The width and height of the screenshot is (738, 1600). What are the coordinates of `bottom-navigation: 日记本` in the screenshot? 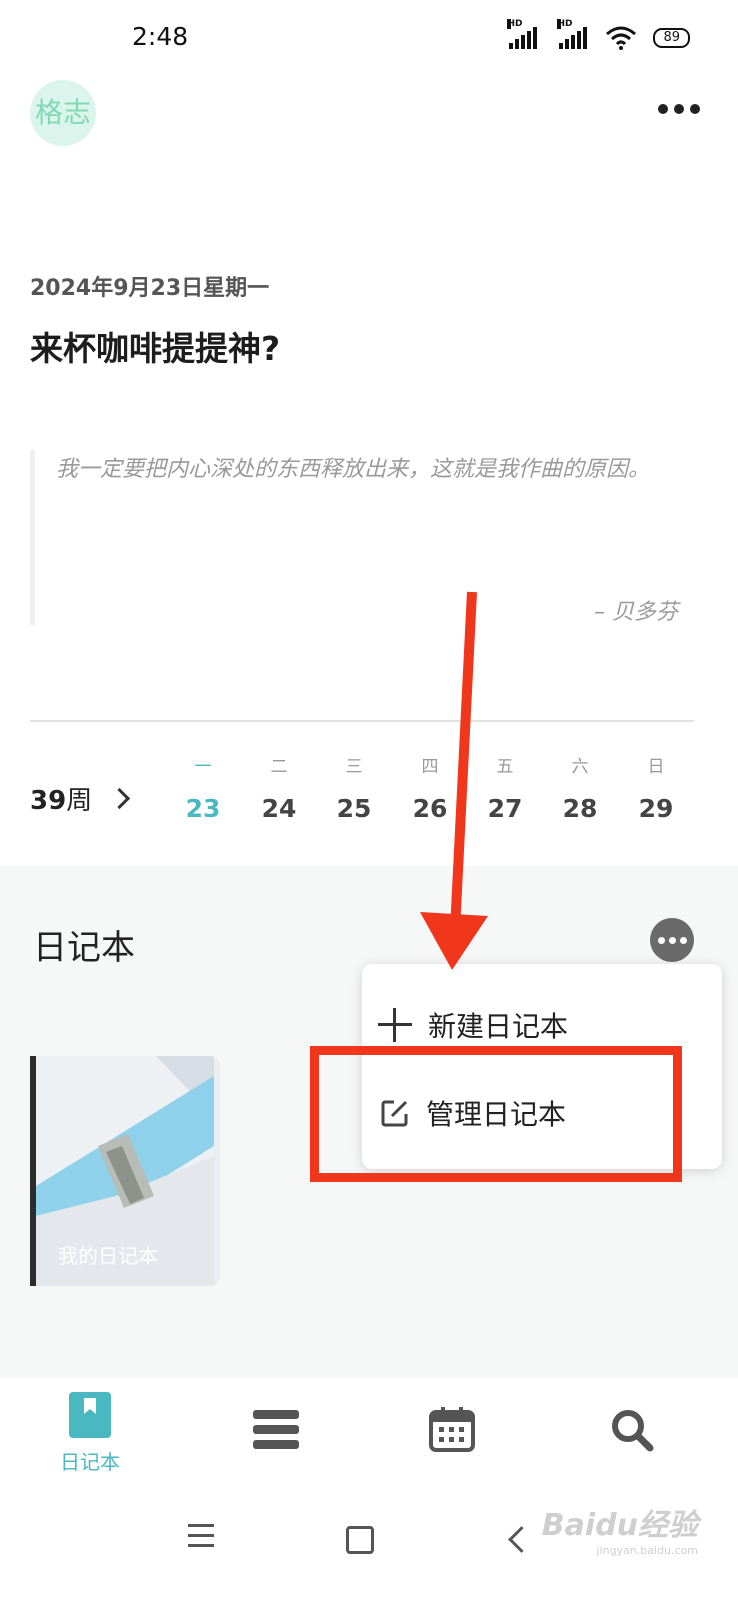 It's located at (369, 1433).